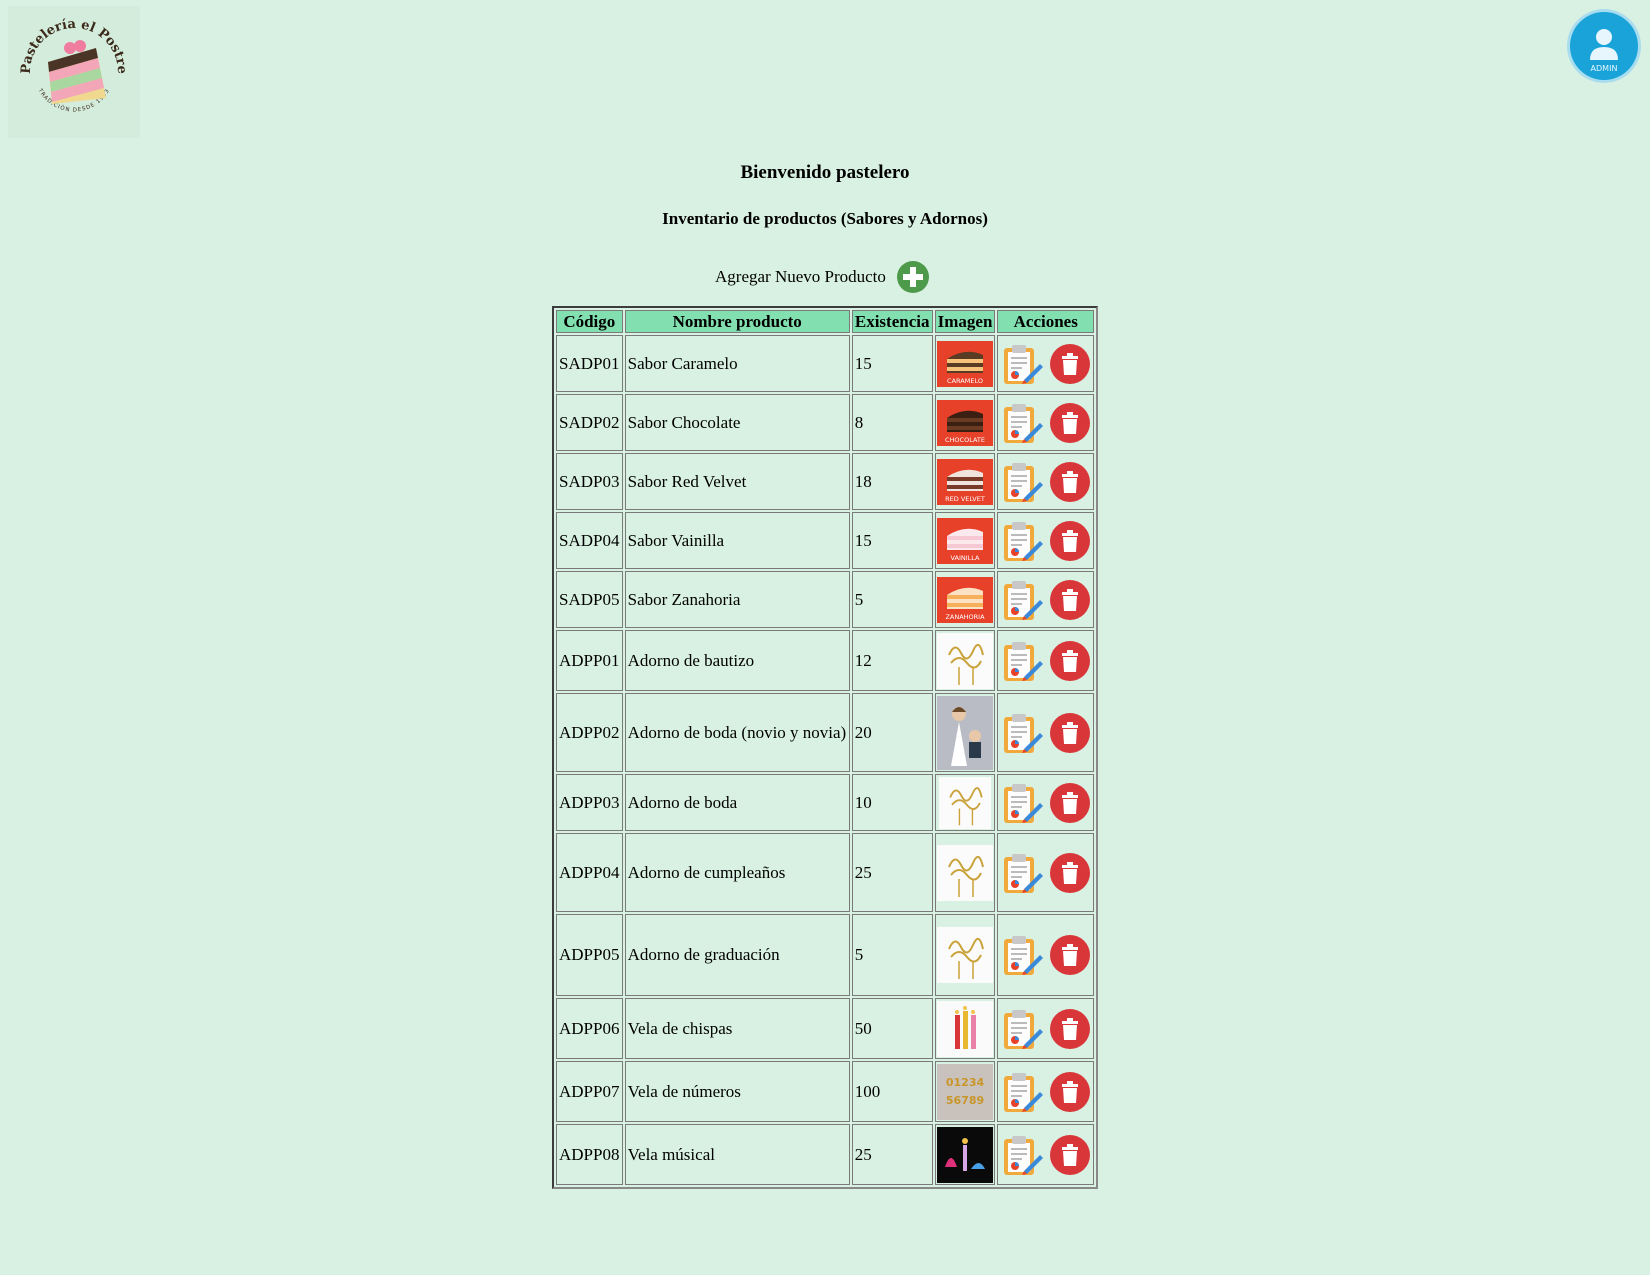 The image size is (1650, 1275). Describe the element at coordinates (737, 1154) in the screenshot. I see `cell-name: Vela músical` at that location.